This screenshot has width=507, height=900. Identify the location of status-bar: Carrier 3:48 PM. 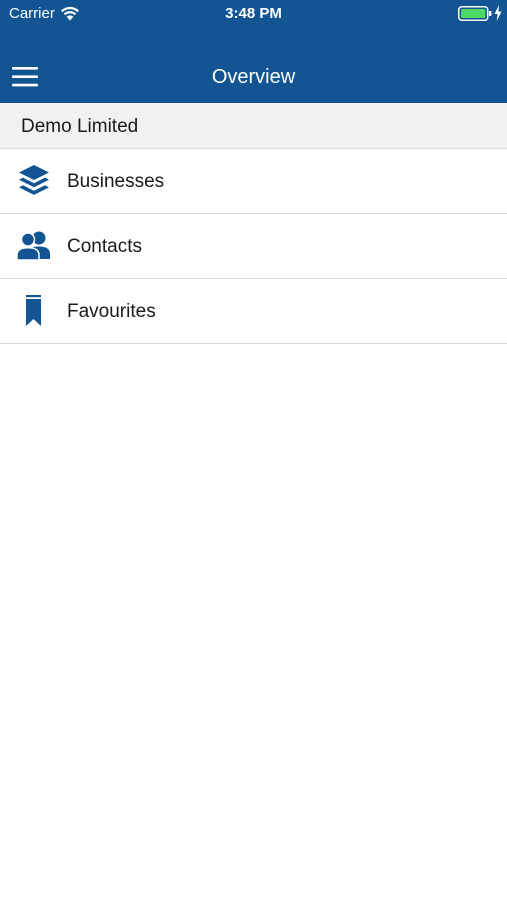
(253, 14).